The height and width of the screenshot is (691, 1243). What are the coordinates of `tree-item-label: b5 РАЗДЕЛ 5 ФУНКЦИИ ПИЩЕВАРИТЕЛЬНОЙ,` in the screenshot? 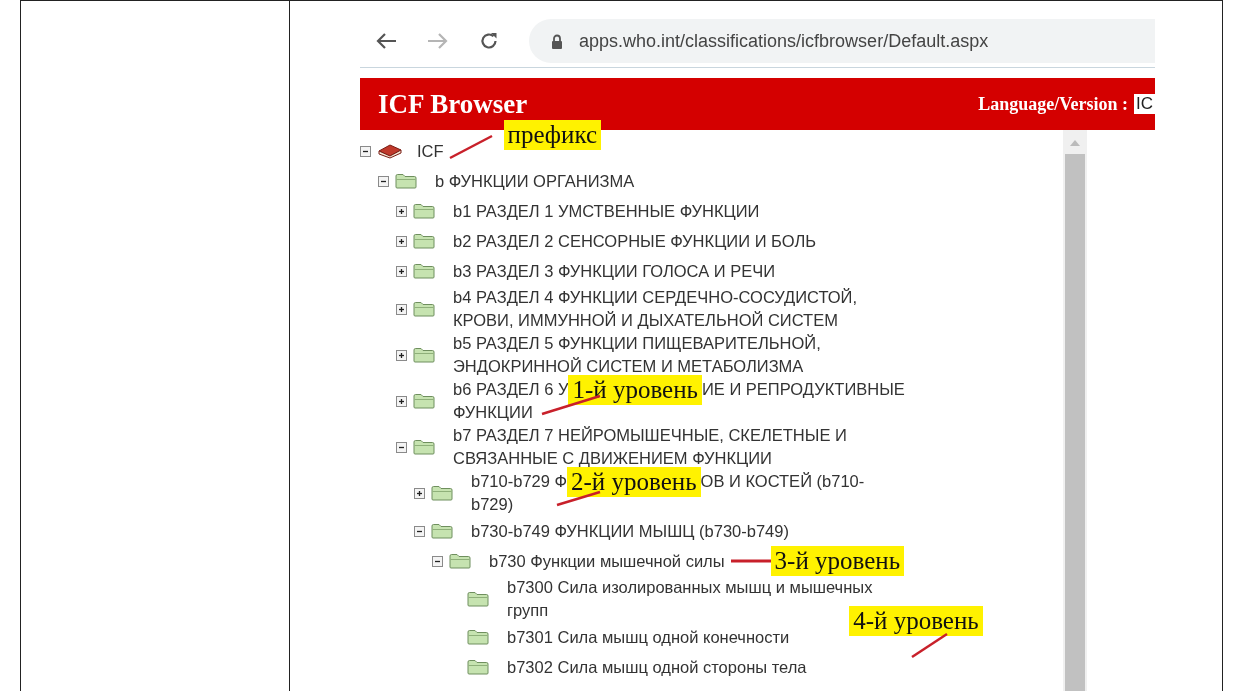 It's located at (637, 343).